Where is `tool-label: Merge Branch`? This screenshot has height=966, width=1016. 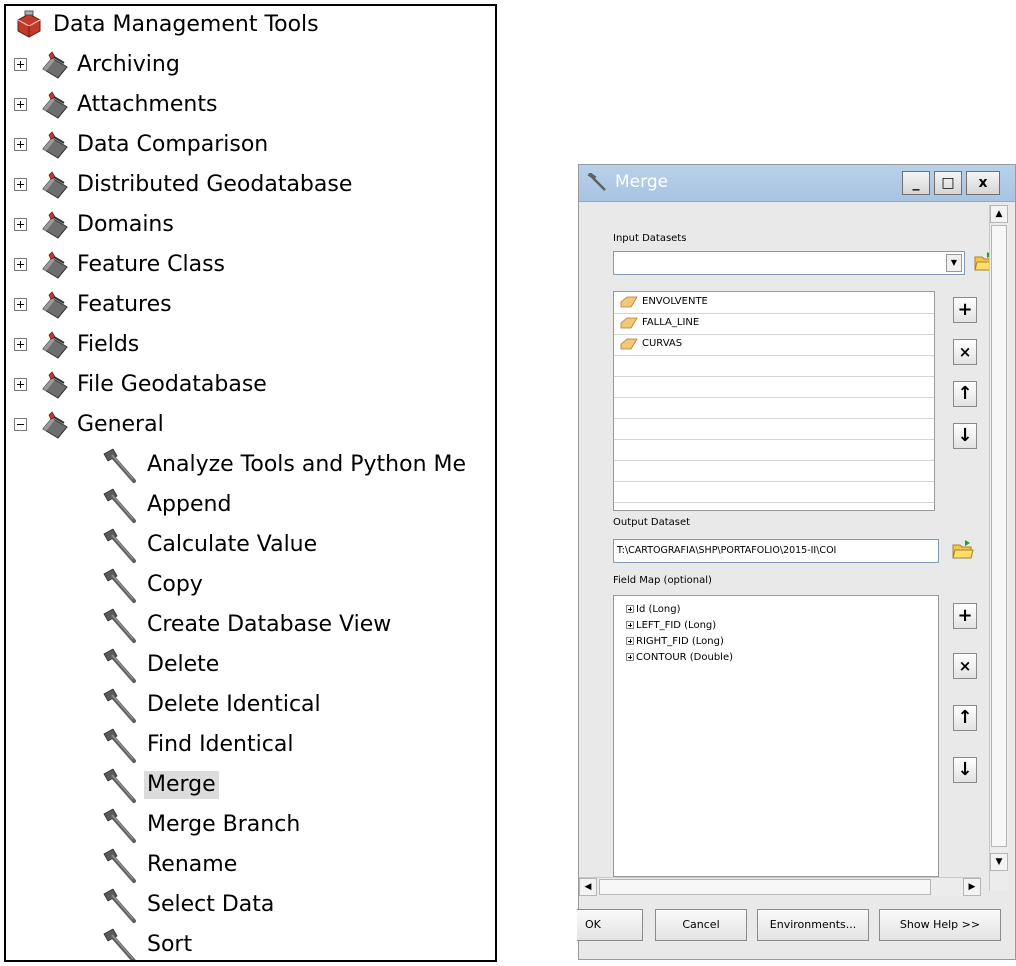
tool-label: Merge Branch is located at coordinates (224, 824).